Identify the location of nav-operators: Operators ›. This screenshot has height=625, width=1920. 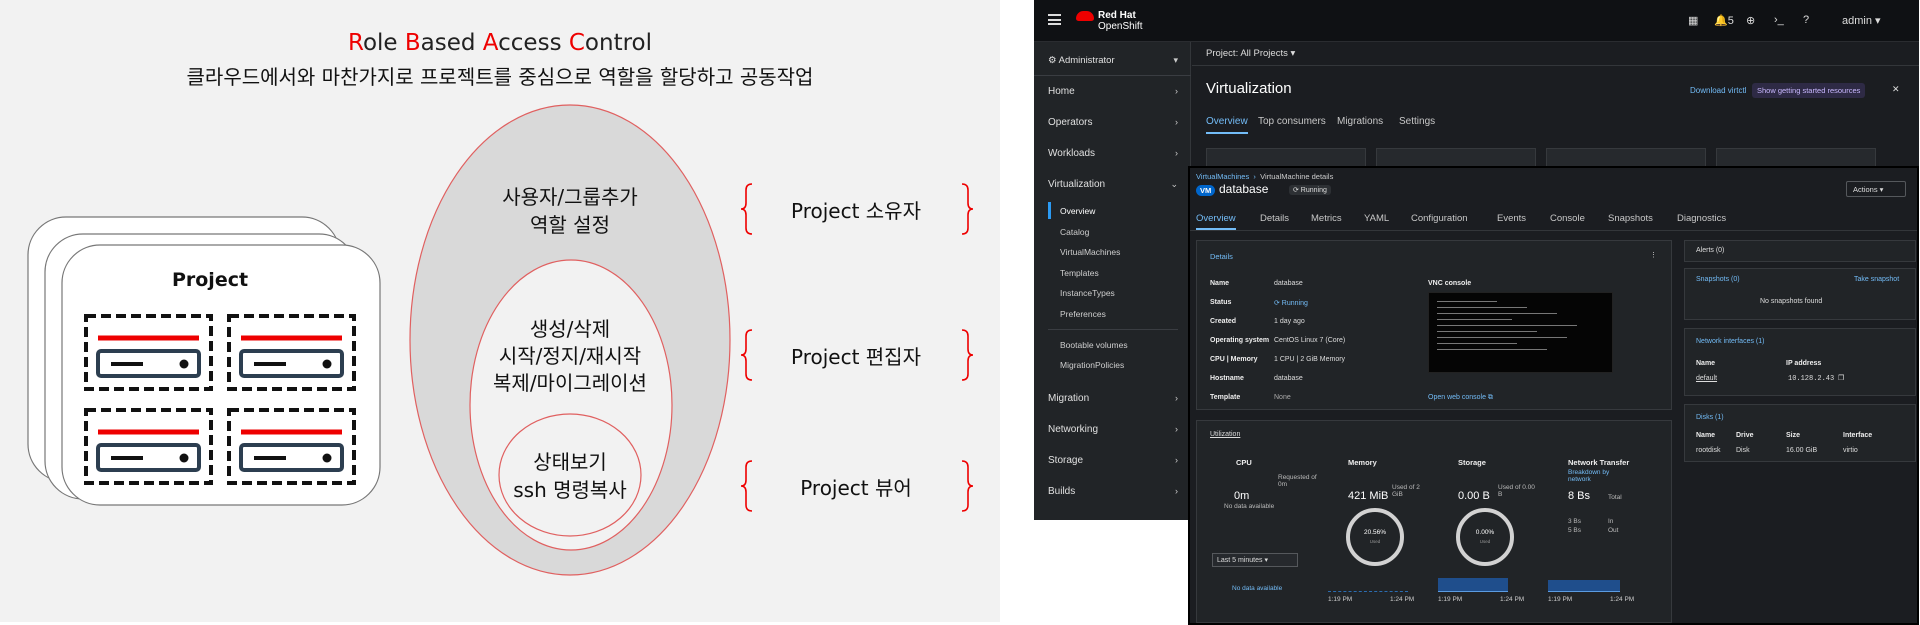
(1113, 122).